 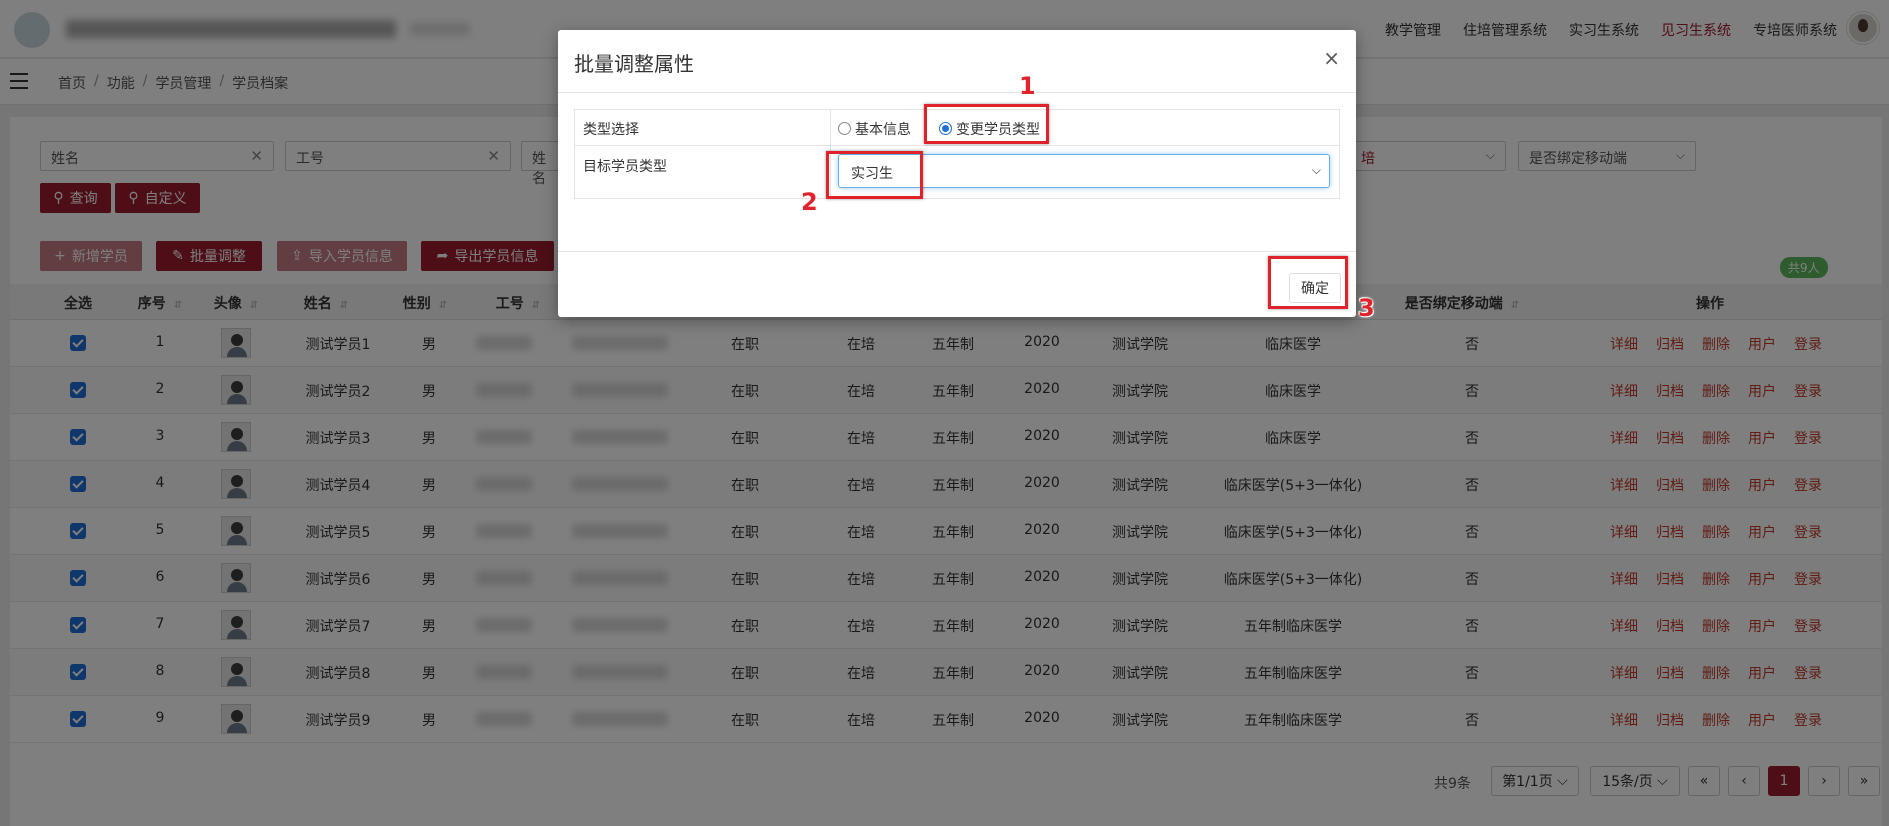 I want to click on type-select-label: 类型选择, so click(x=611, y=130).